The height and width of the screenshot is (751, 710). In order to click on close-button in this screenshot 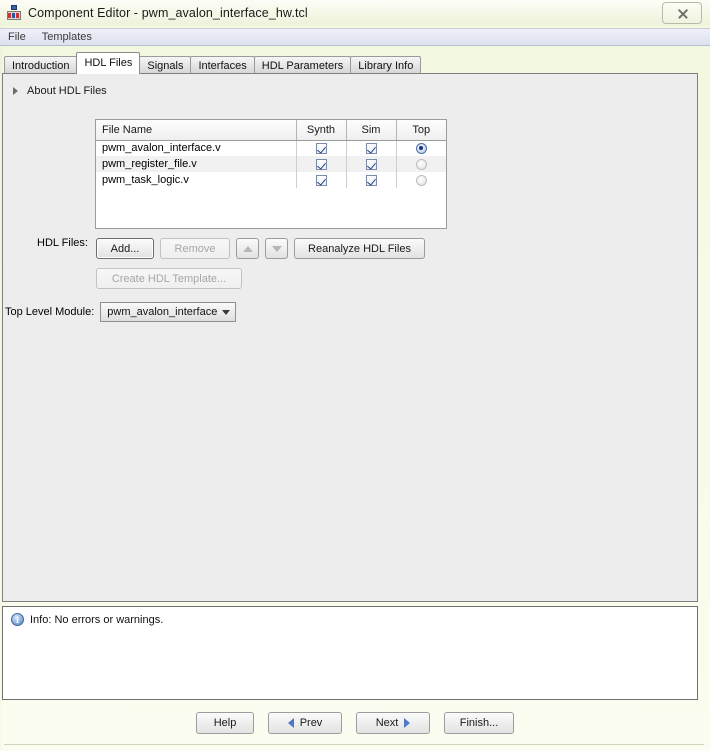, I will do `click(682, 13)`.